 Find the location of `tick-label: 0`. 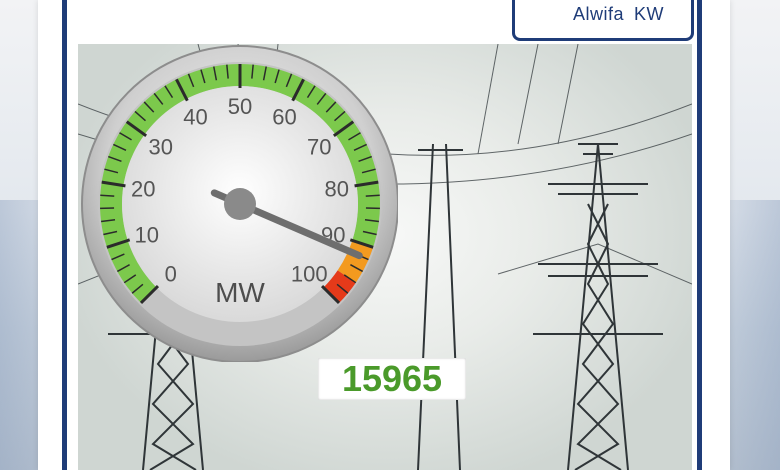

tick-label: 0 is located at coordinates (171, 273).